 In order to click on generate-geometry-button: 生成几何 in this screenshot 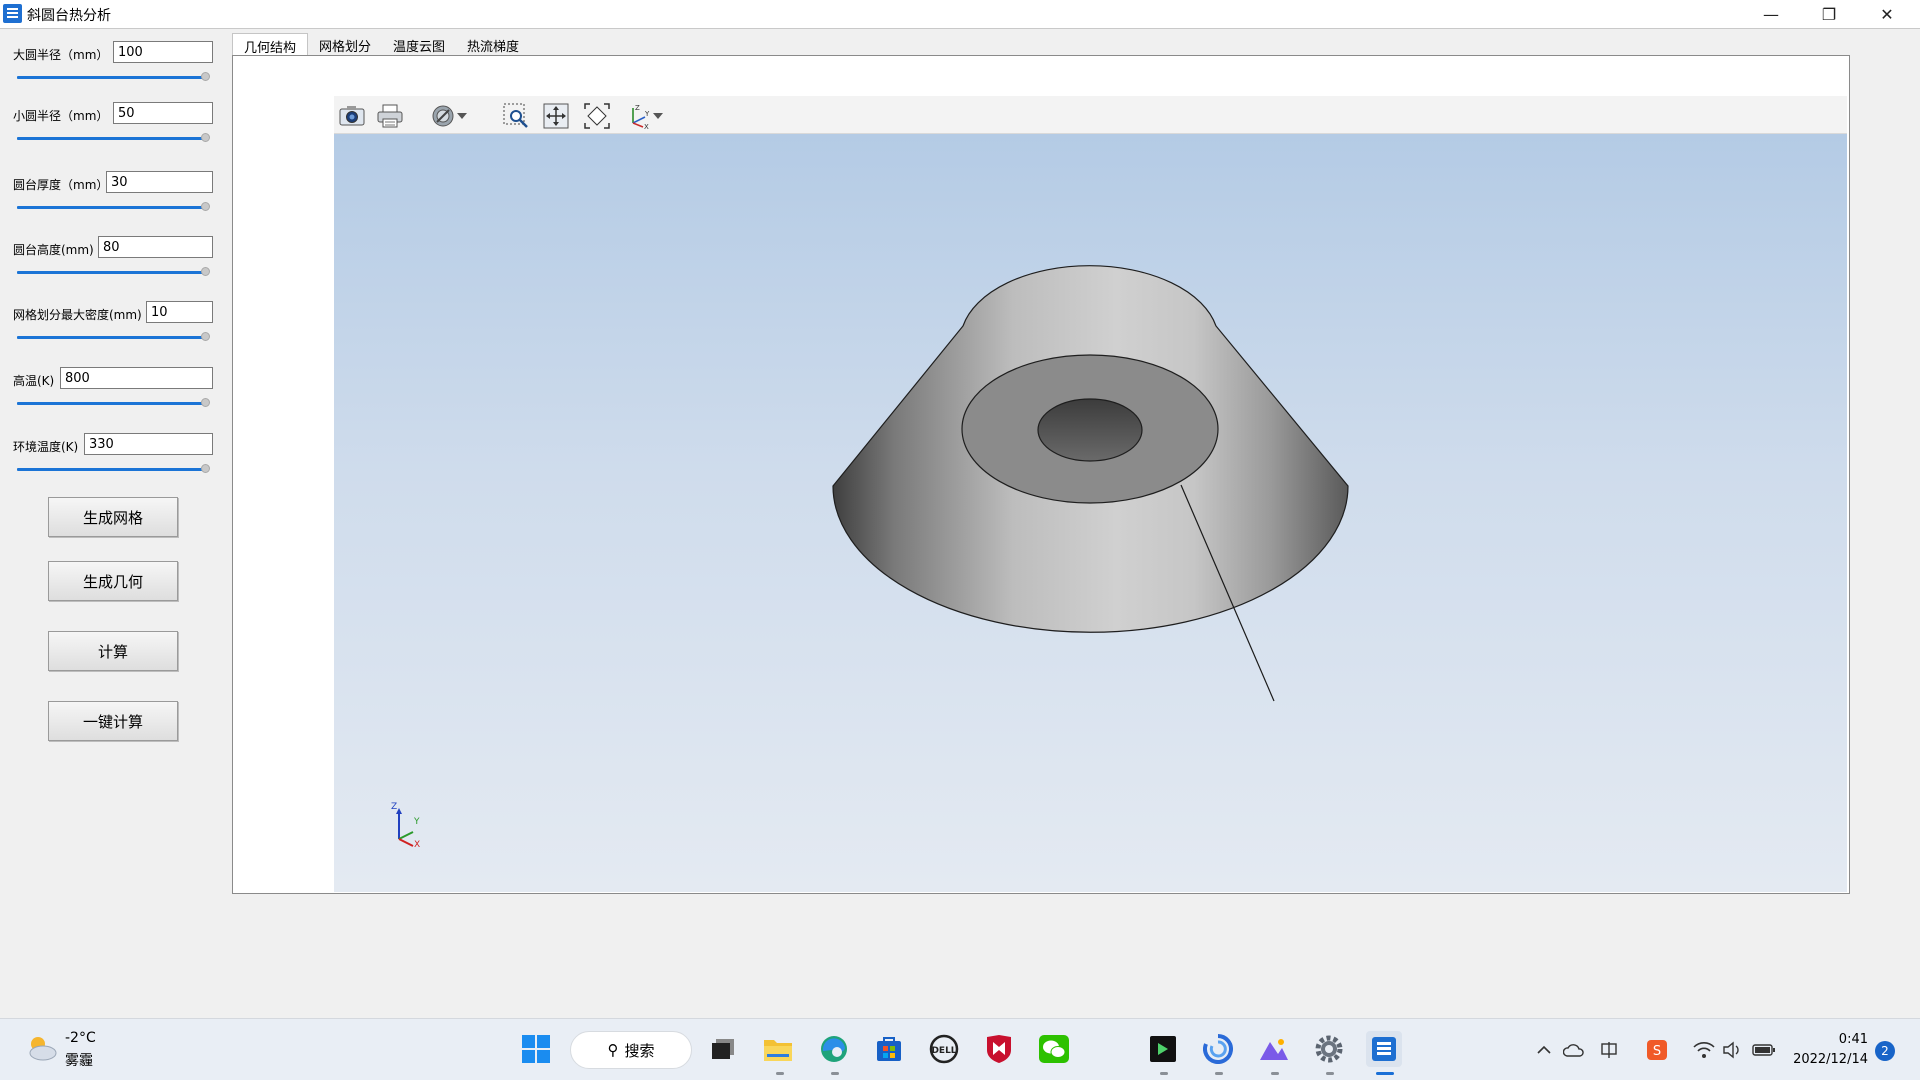, I will do `click(113, 581)`.